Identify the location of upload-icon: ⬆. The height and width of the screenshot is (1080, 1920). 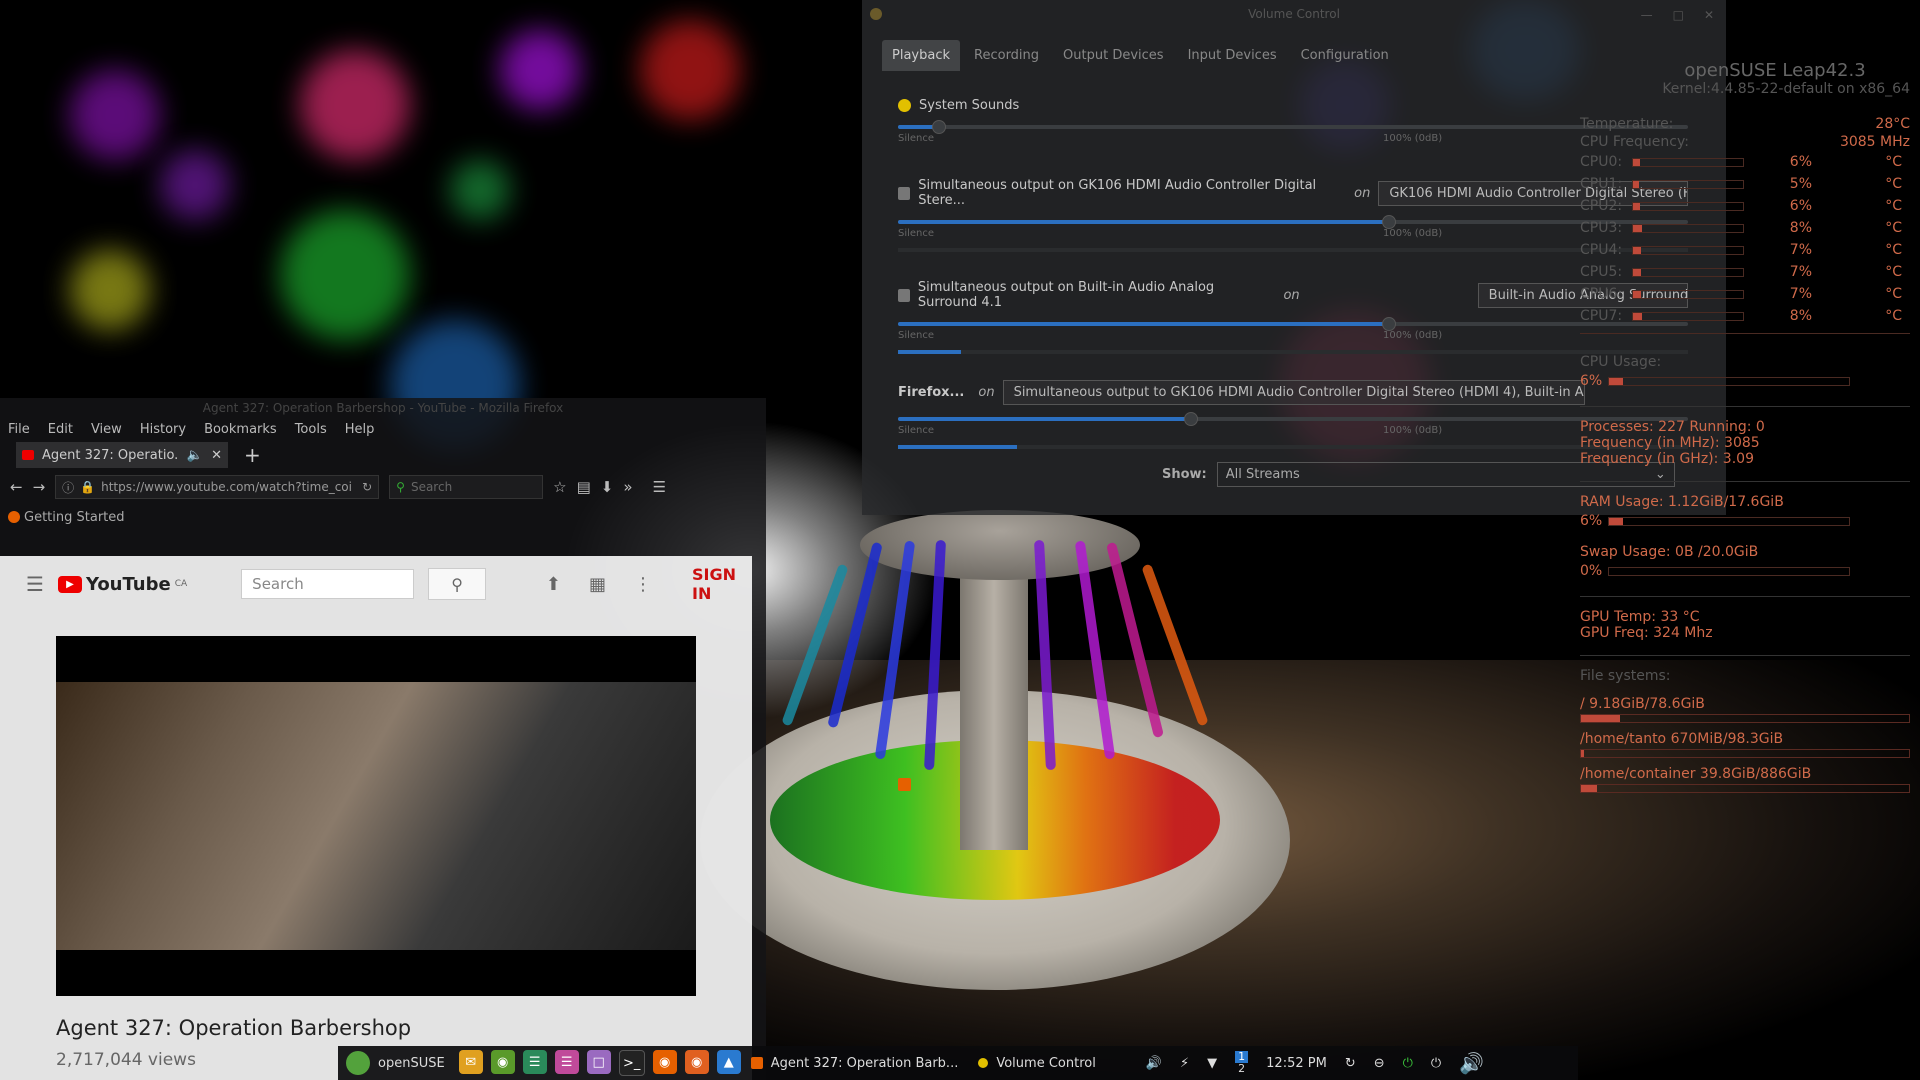
(553, 584).